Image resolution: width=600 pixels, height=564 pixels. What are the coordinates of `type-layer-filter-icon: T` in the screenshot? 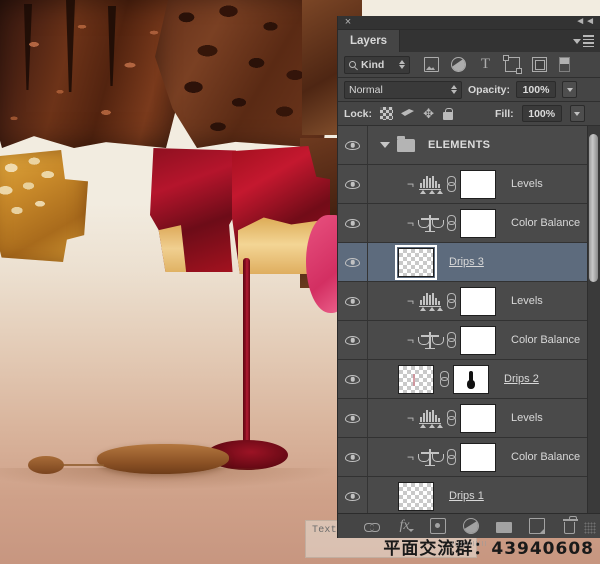 It's located at (485, 64).